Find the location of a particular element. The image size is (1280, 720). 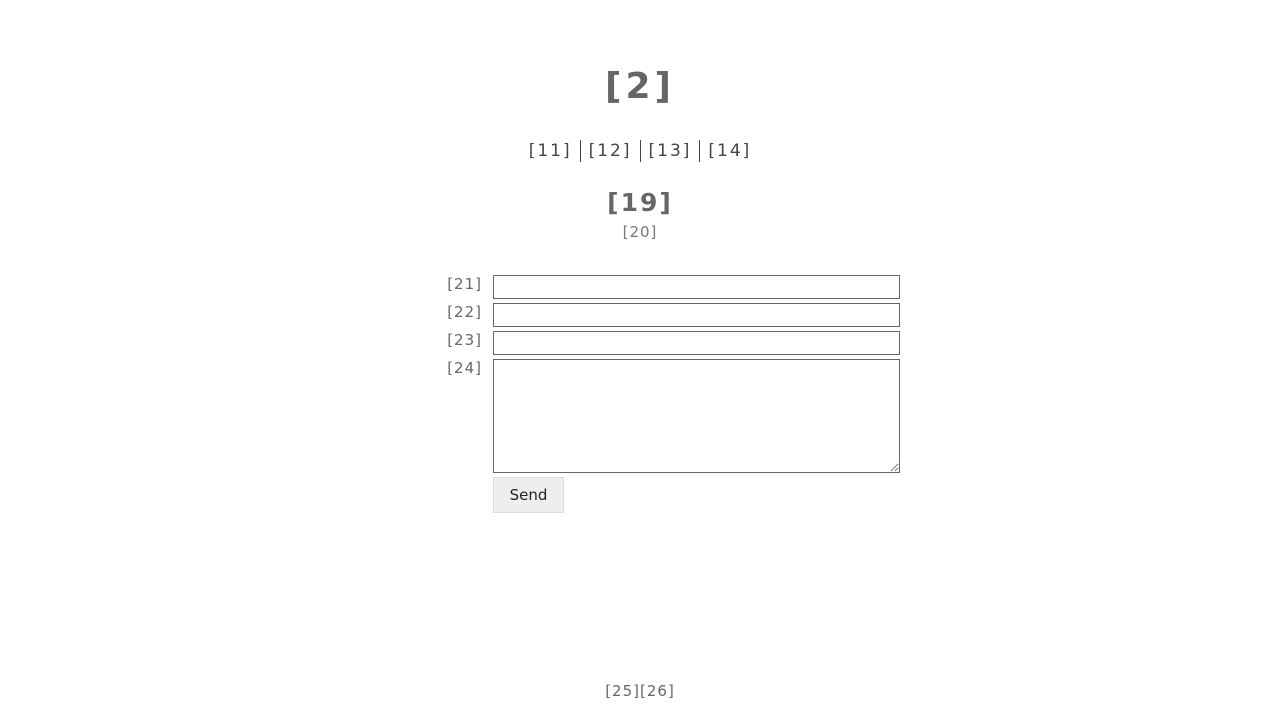

field-2-label: [22] is located at coordinates (464, 312).